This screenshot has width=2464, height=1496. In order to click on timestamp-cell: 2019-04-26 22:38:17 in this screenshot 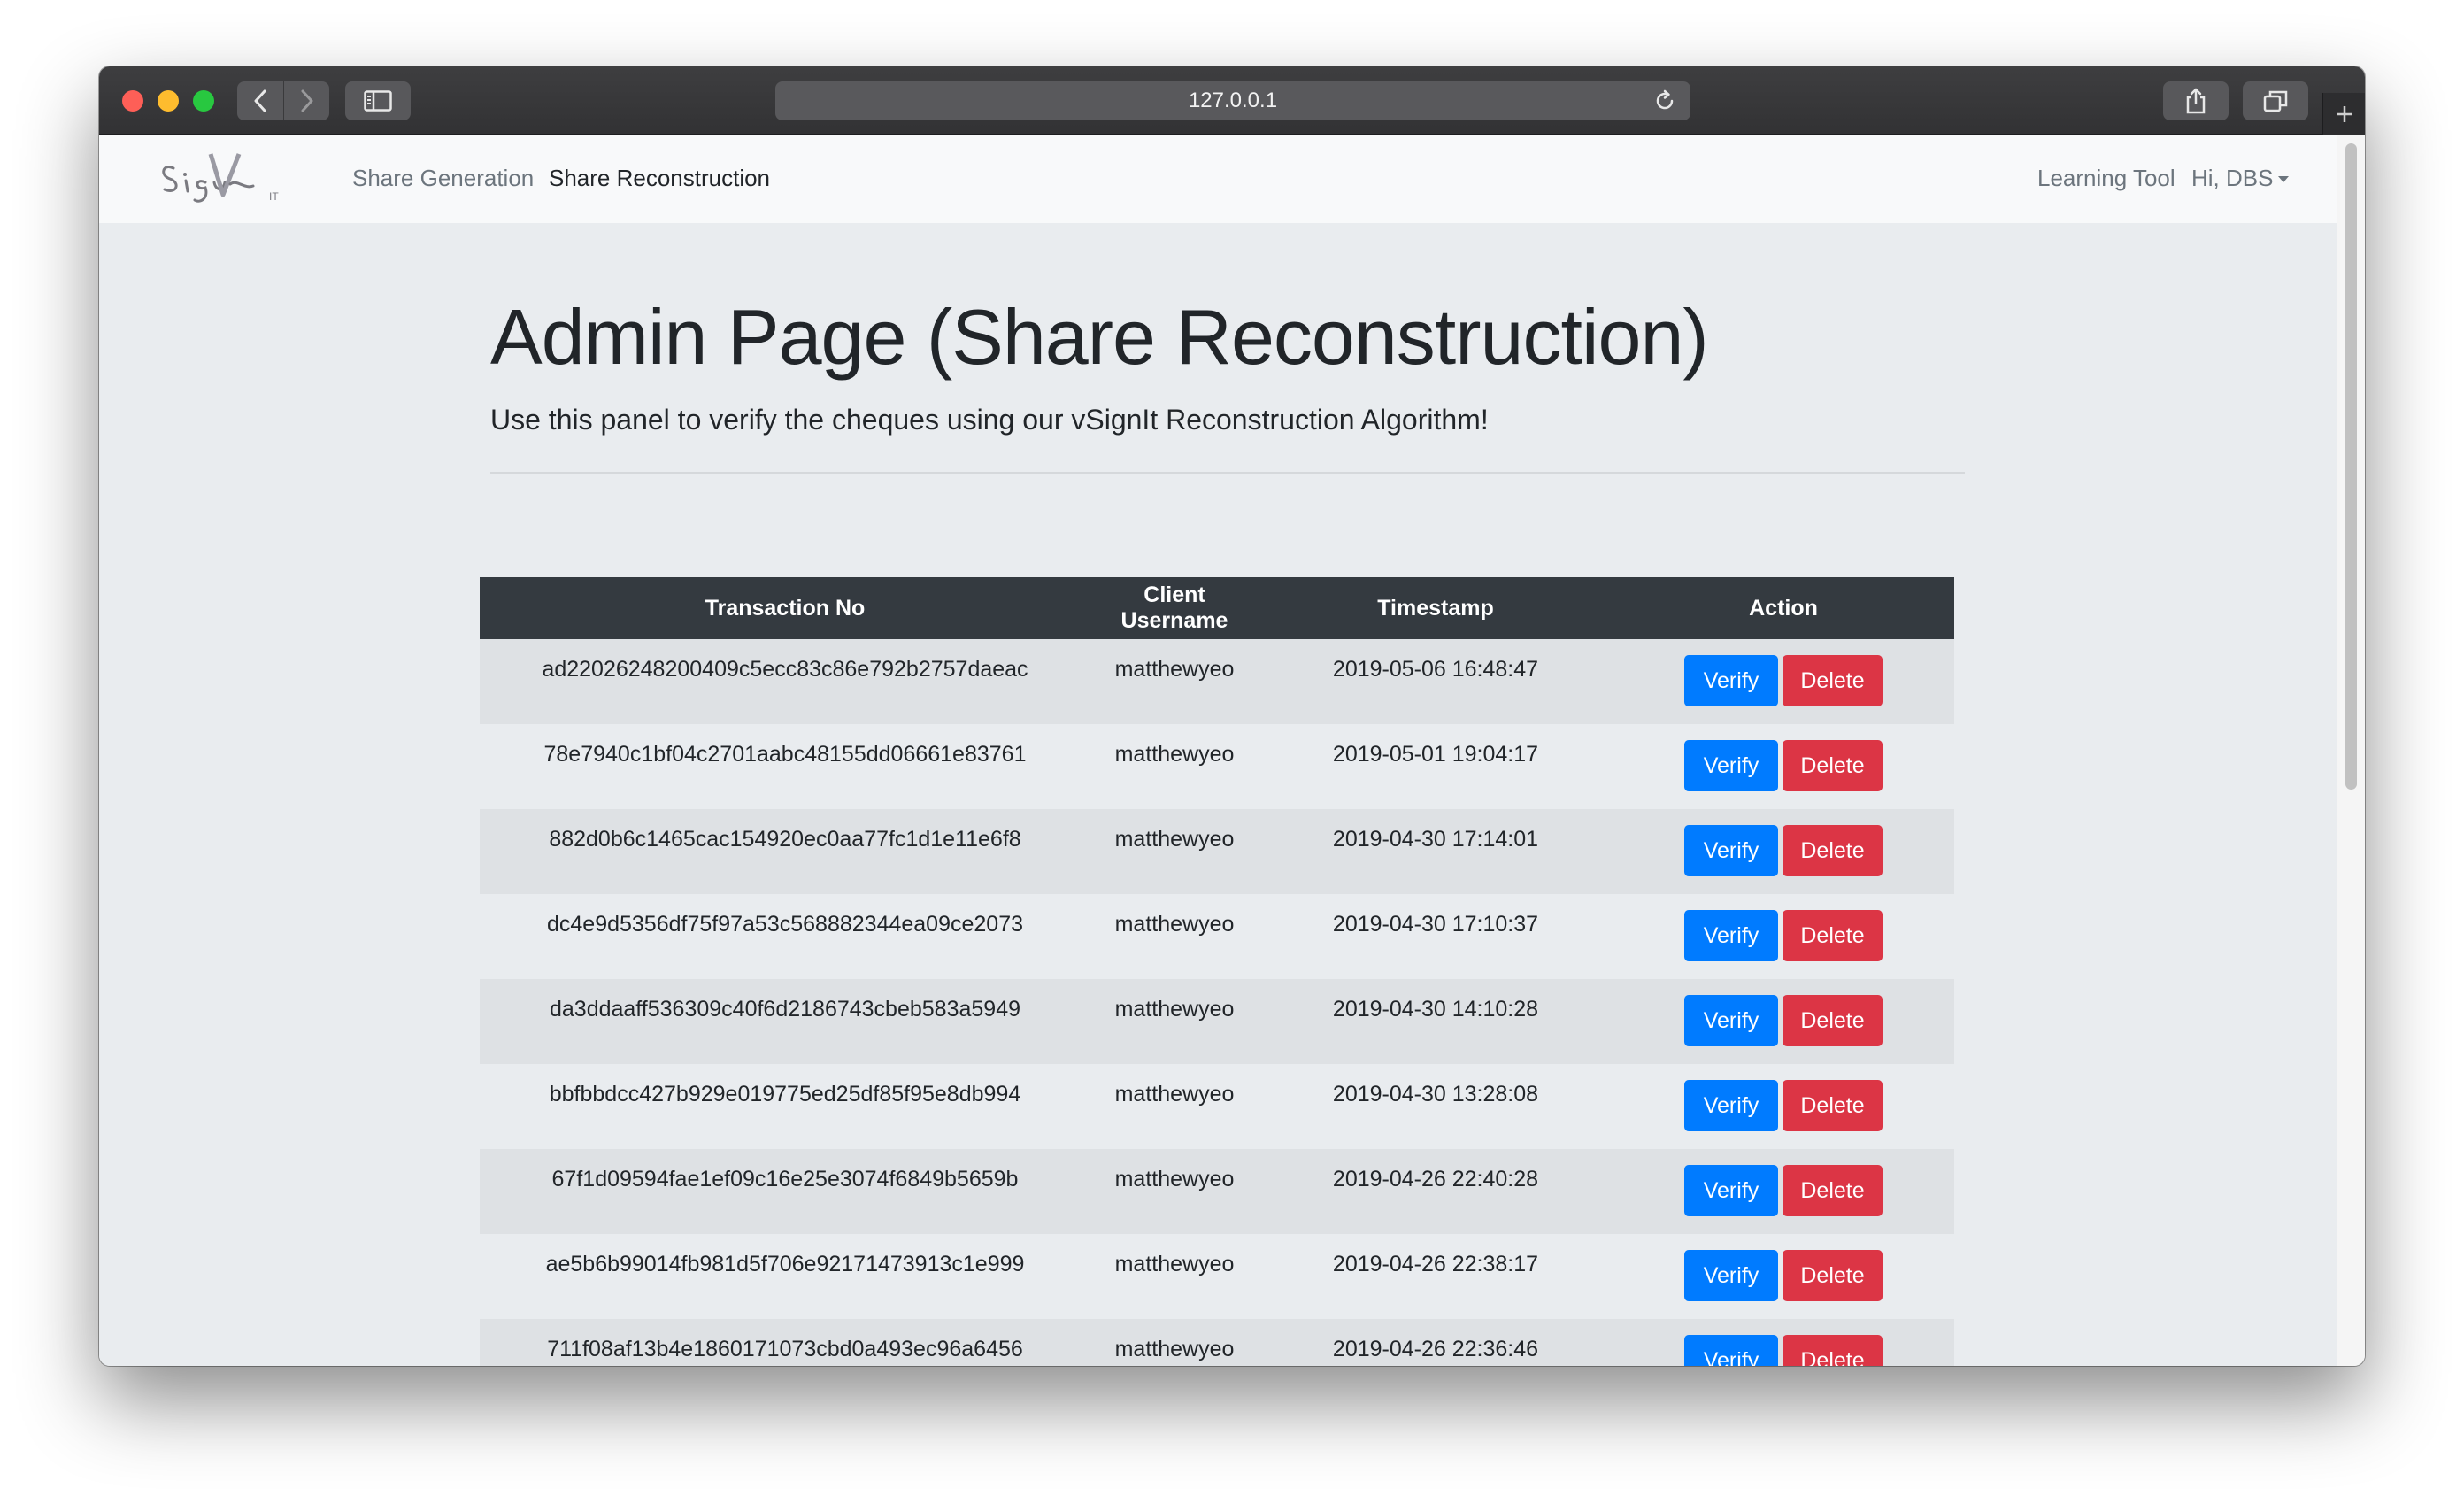, I will do `click(1436, 1264)`.